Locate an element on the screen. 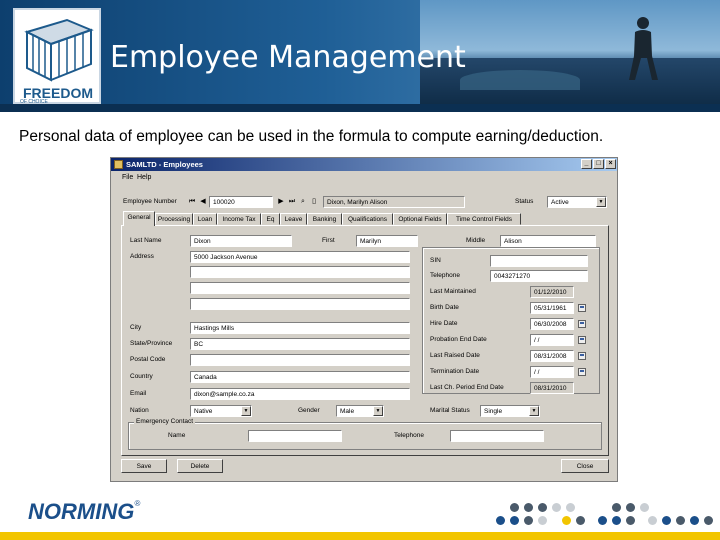  termination-date-label: Termination Date is located at coordinates (455, 371).